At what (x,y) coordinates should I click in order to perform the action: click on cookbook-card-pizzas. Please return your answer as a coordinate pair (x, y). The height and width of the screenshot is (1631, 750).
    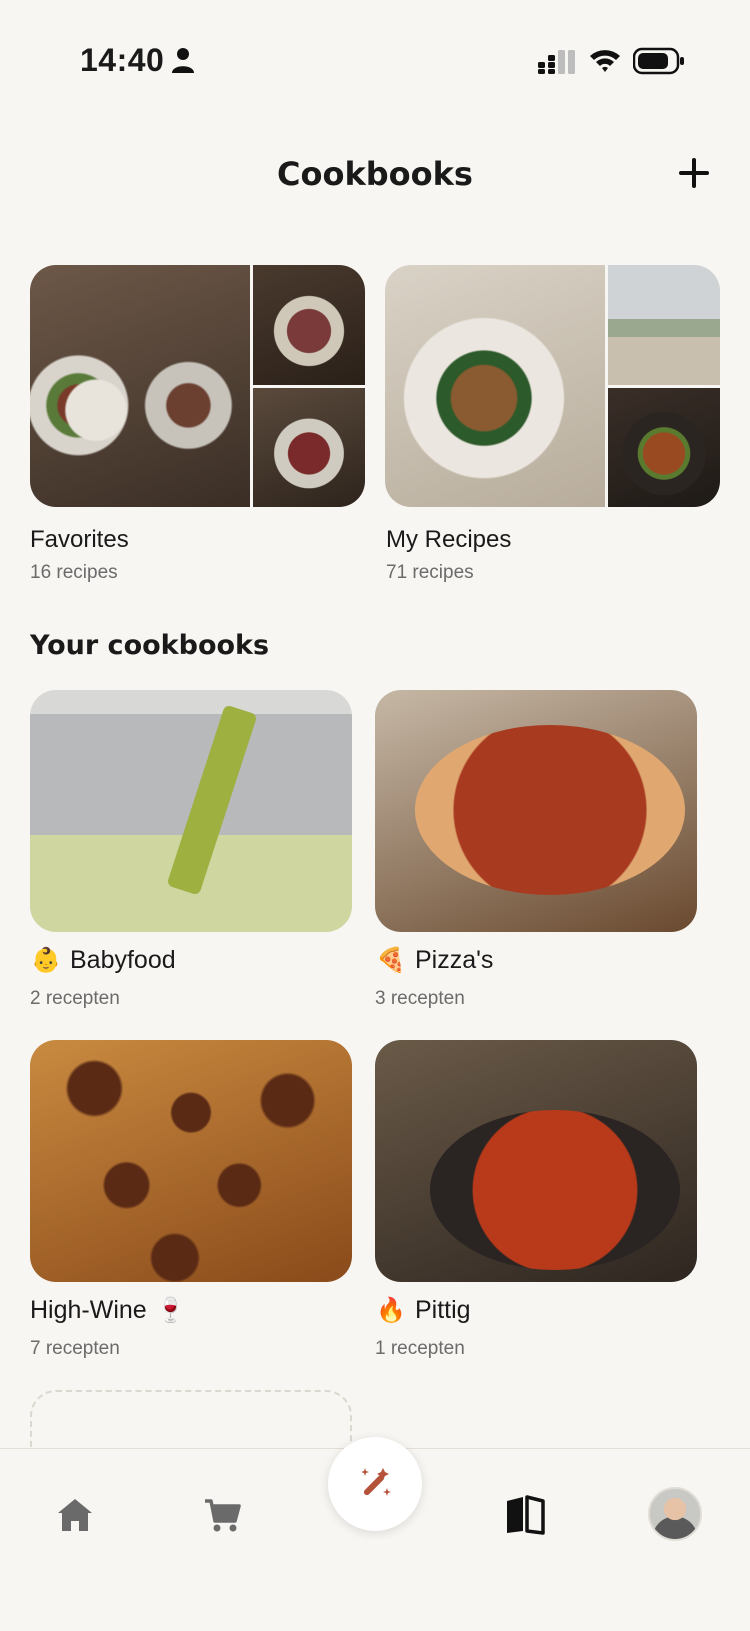
    Looking at the image, I should click on (536, 811).